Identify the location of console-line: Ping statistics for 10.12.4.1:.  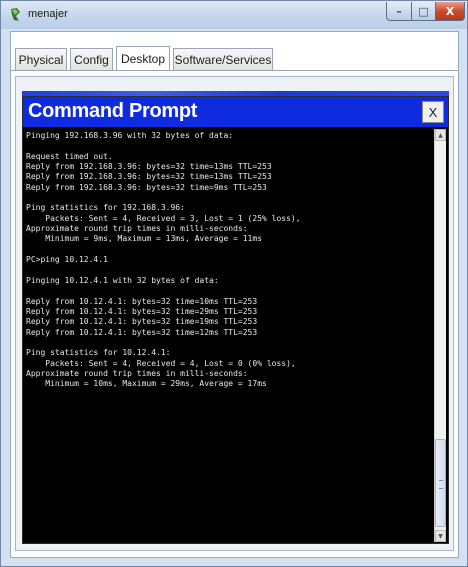
(98, 353).